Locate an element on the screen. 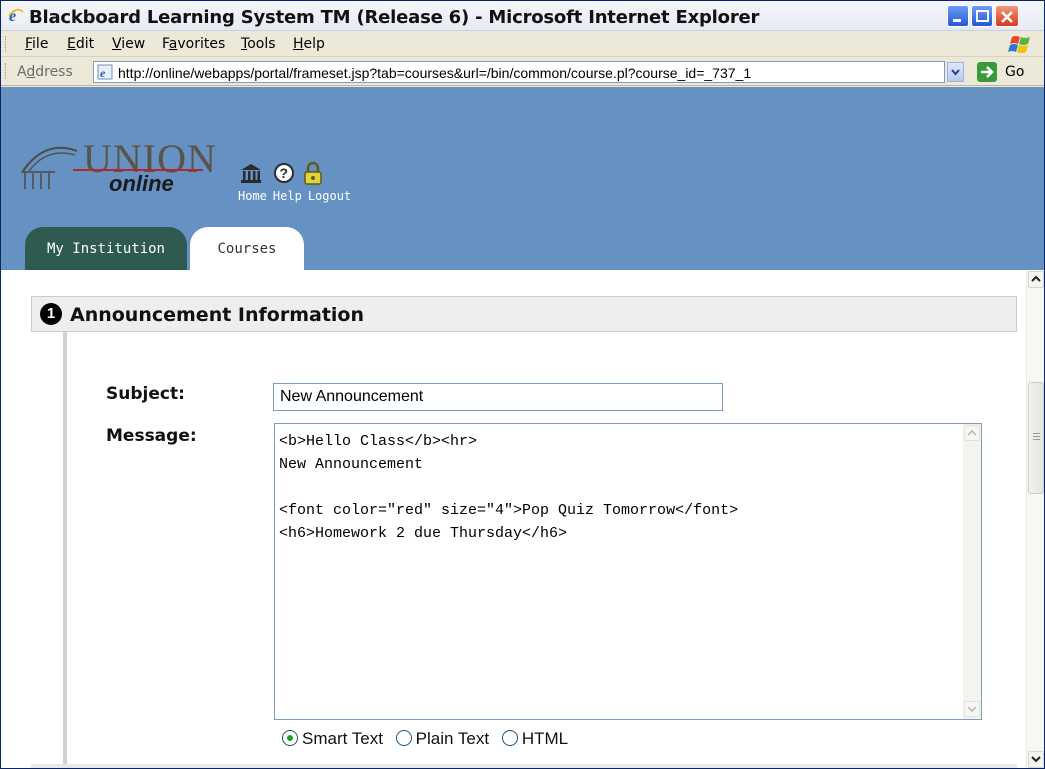  text-format-options: Smart Text Plain Text HTML is located at coordinates (429, 739).